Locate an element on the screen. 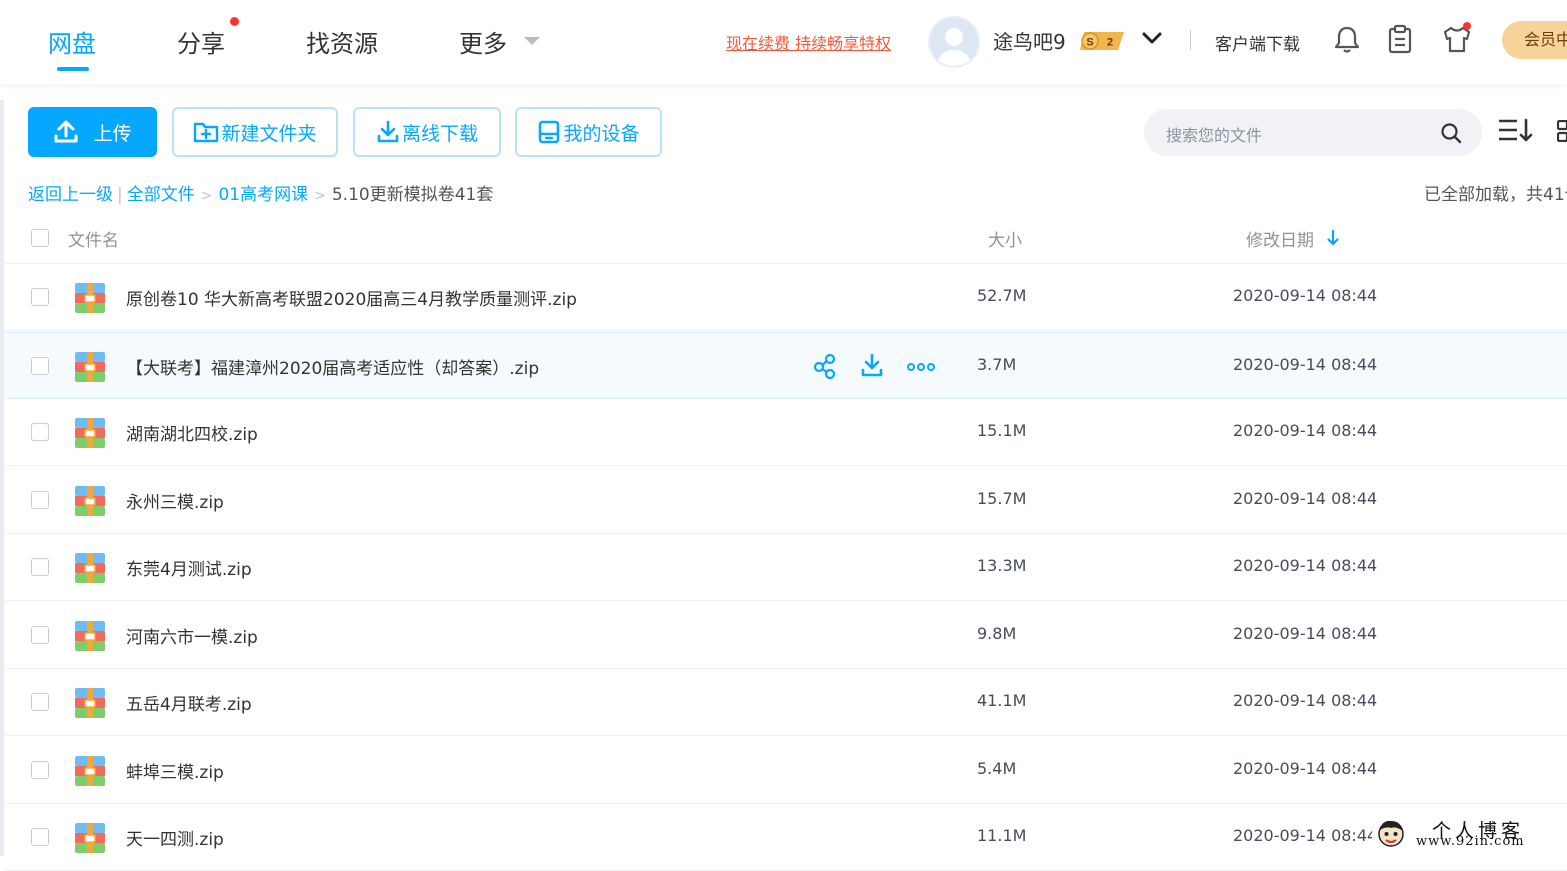 The height and width of the screenshot is (871, 1567). vip-level: 2 is located at coordinates (1110, 43).